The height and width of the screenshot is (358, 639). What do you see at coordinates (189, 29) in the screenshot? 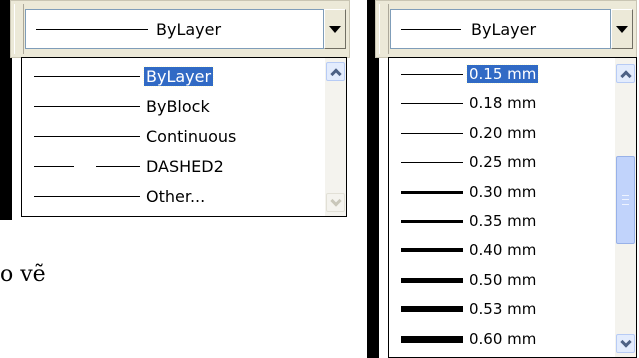
I see `linetype-combo-value: ByLayer` at bounding box center [189, 29].